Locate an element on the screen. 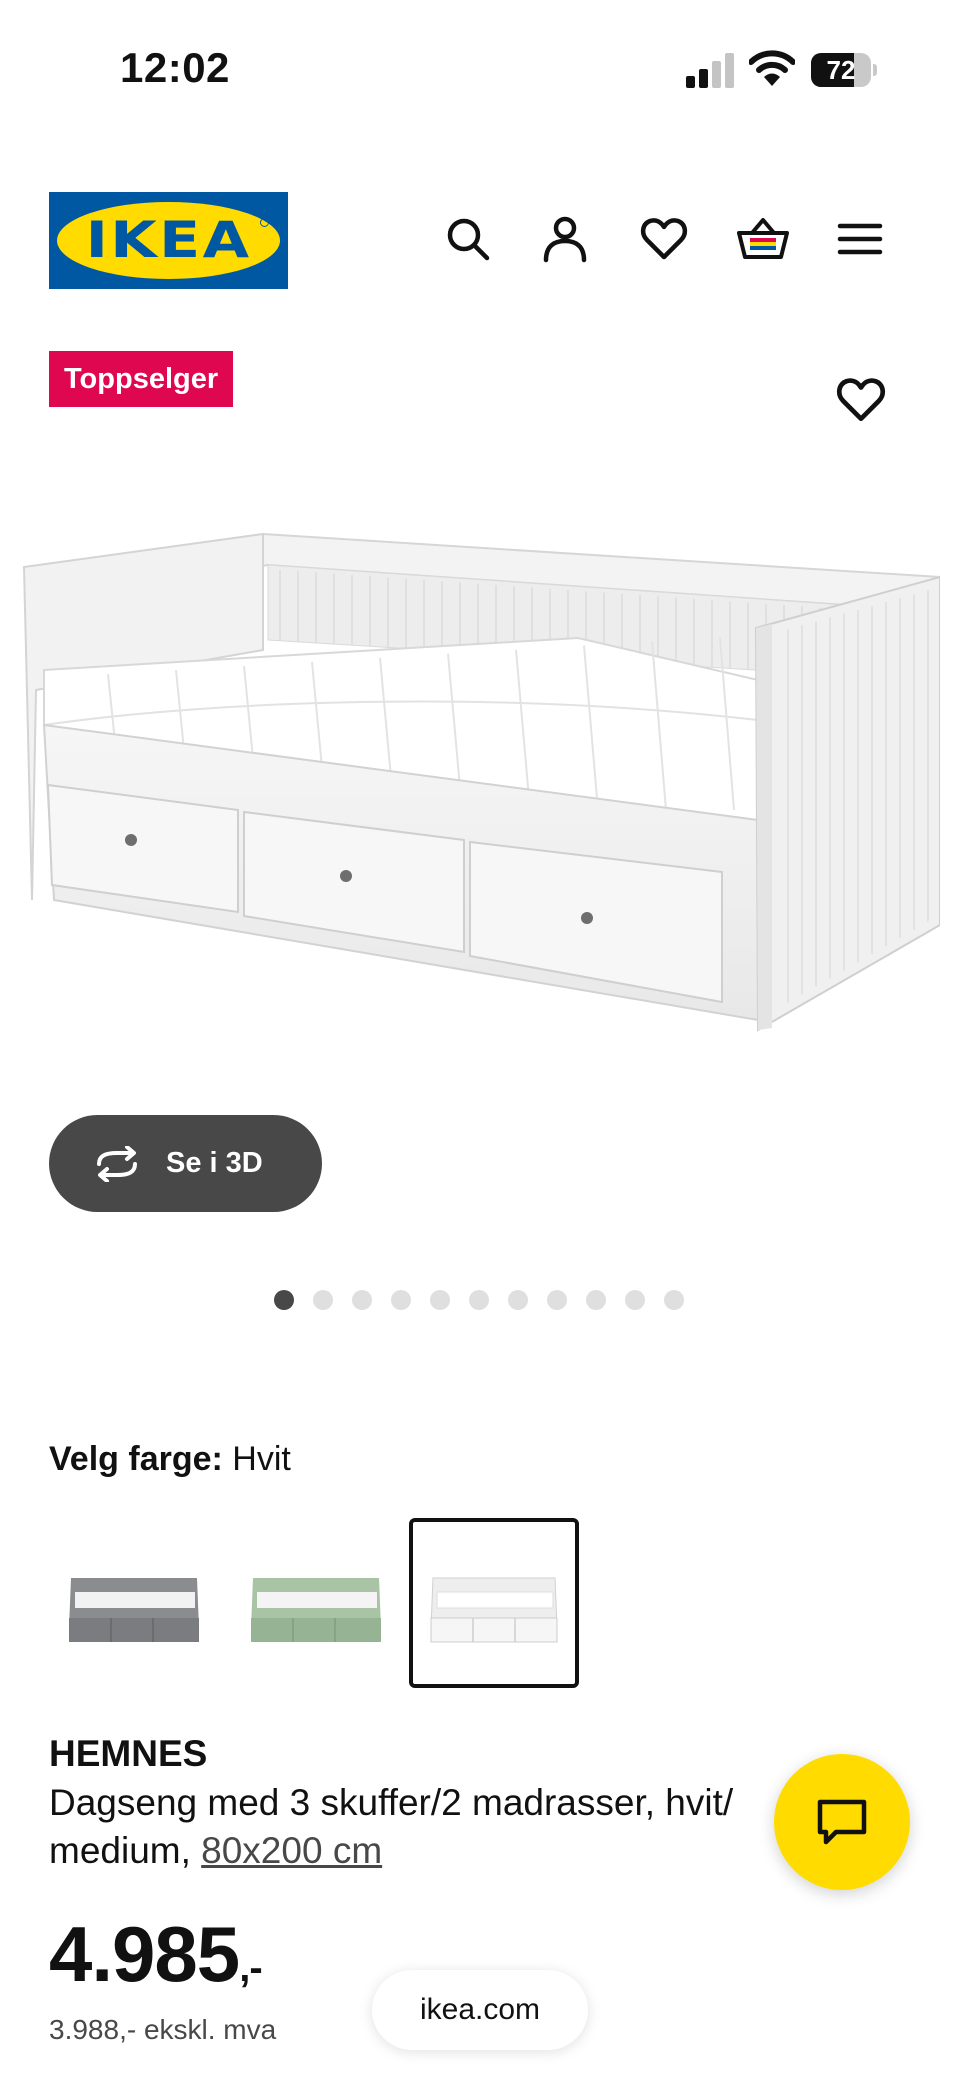  size-link: 80x200 cm is located at coordinates (291, 1850).